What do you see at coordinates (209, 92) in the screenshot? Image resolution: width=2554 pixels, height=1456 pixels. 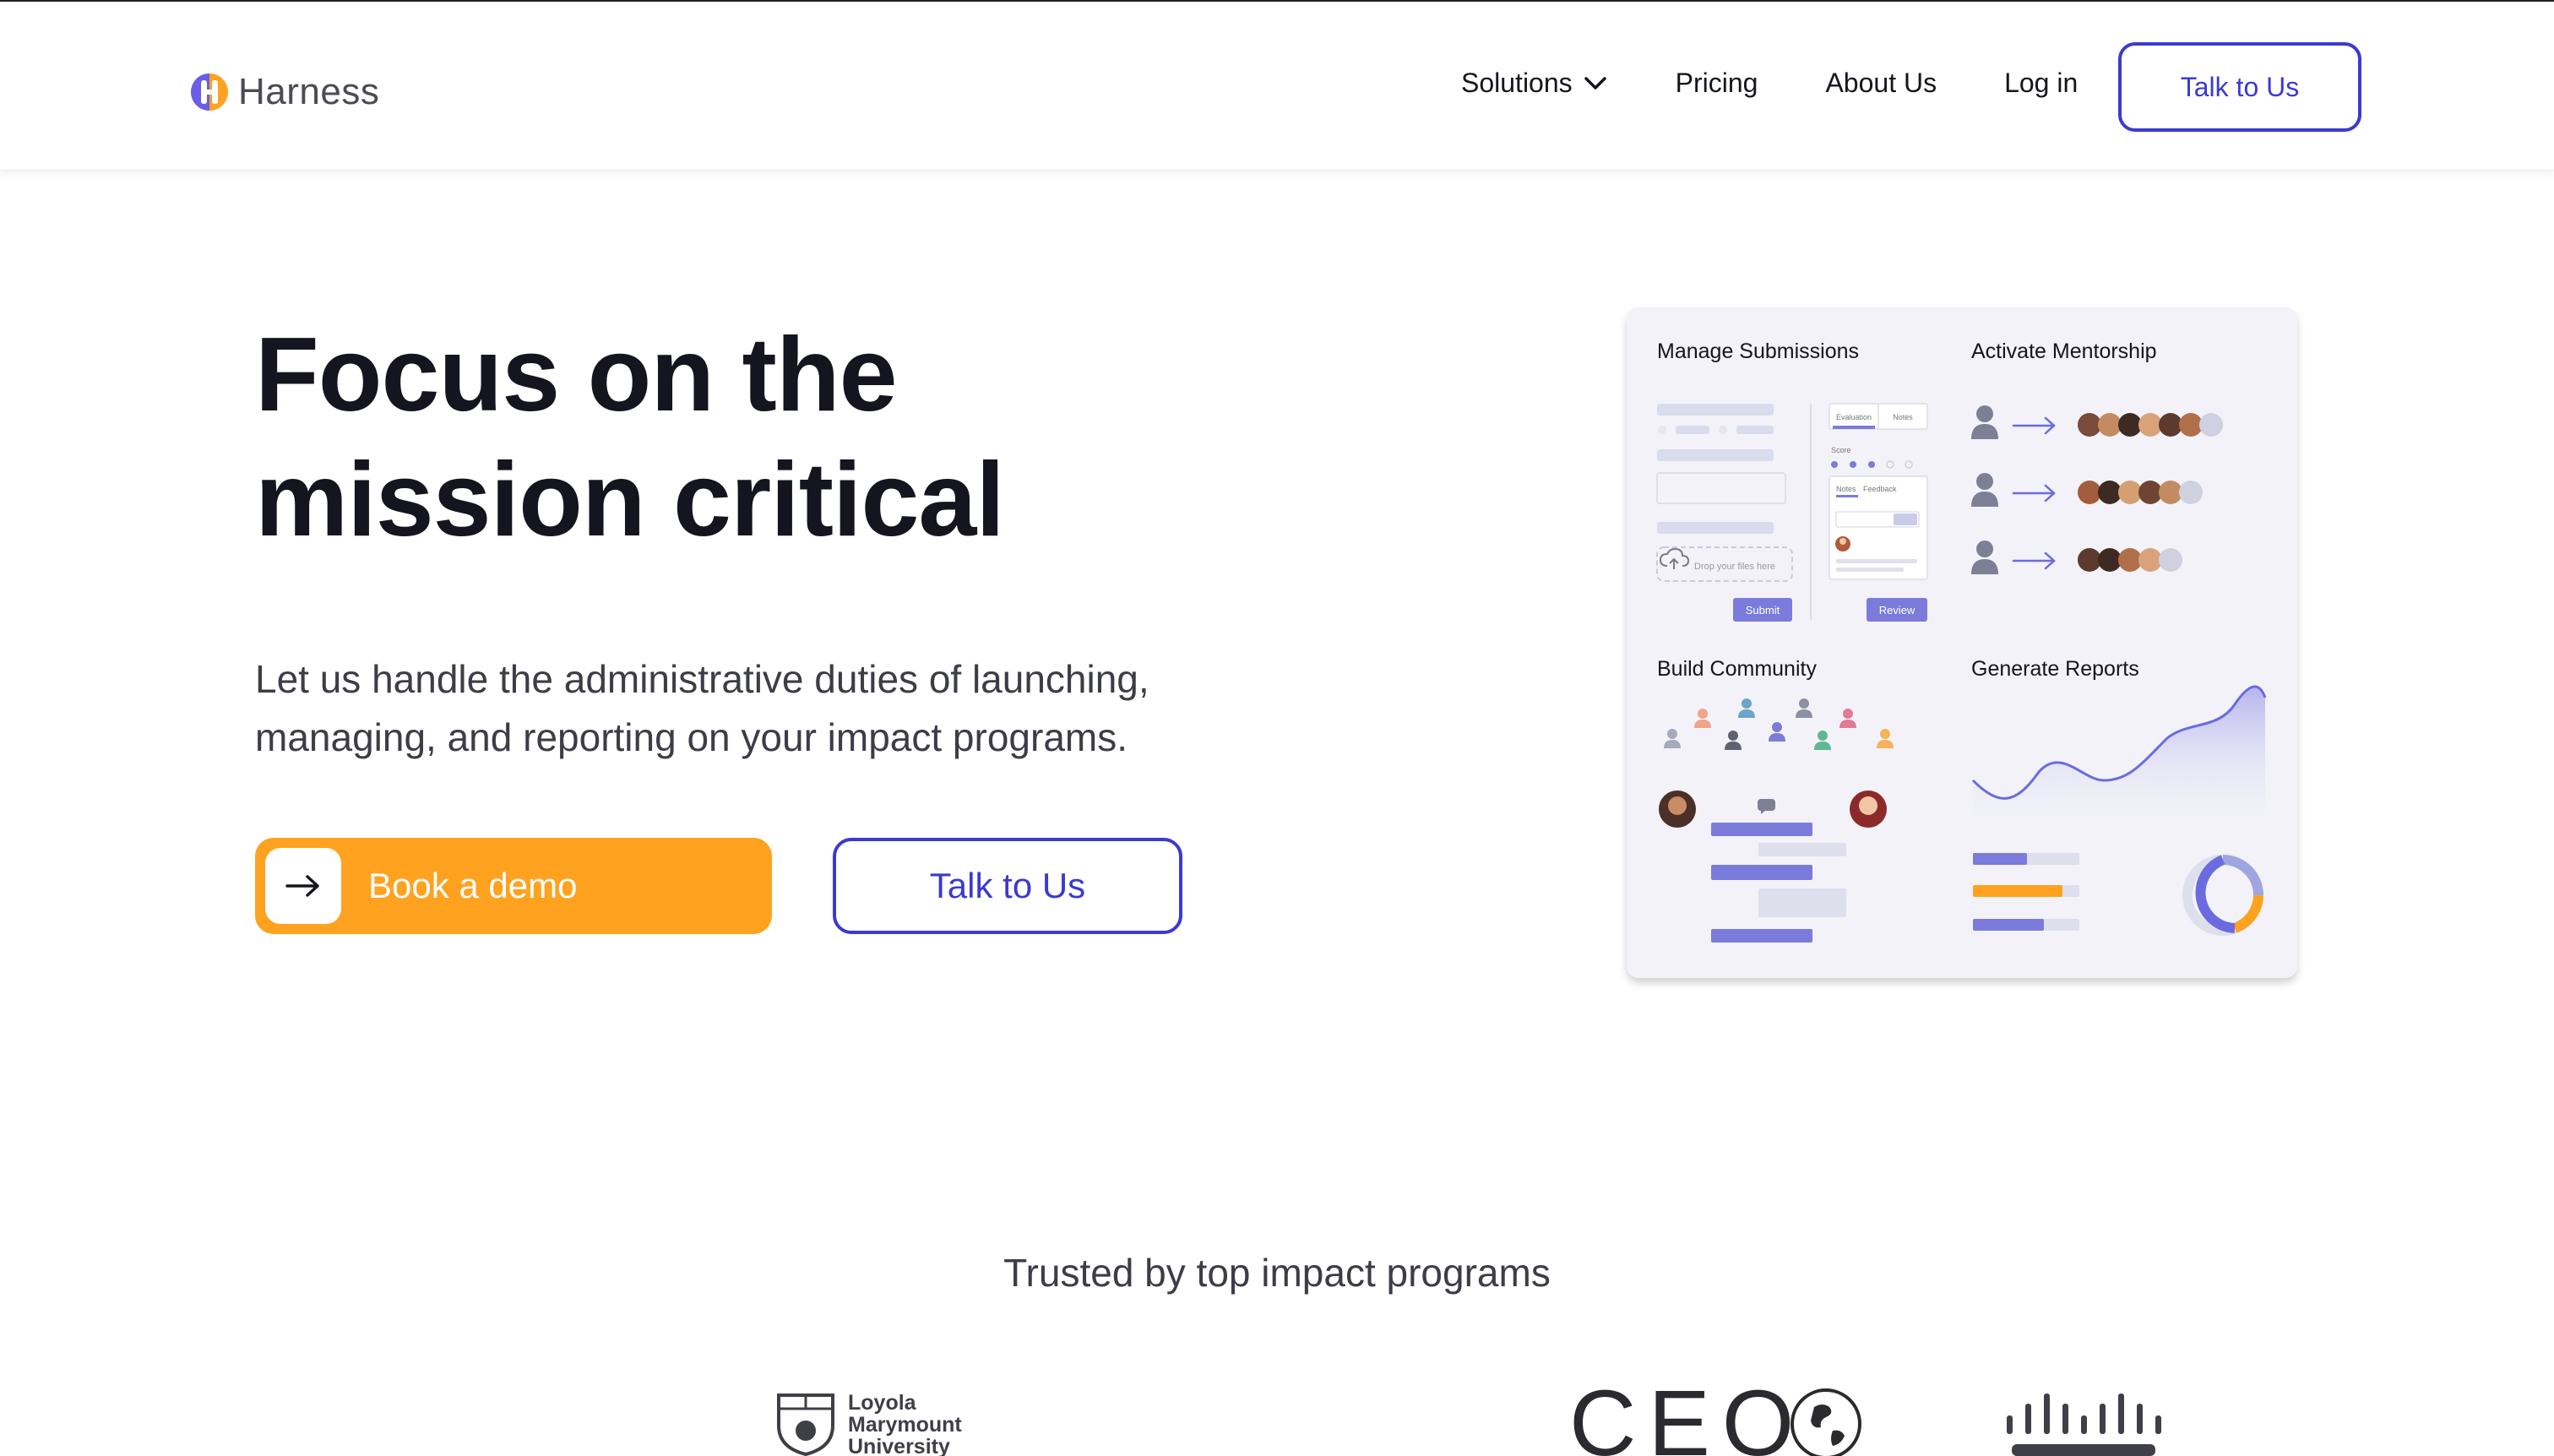 I see `harness-logo-icon` at bounding box center [209, 92].